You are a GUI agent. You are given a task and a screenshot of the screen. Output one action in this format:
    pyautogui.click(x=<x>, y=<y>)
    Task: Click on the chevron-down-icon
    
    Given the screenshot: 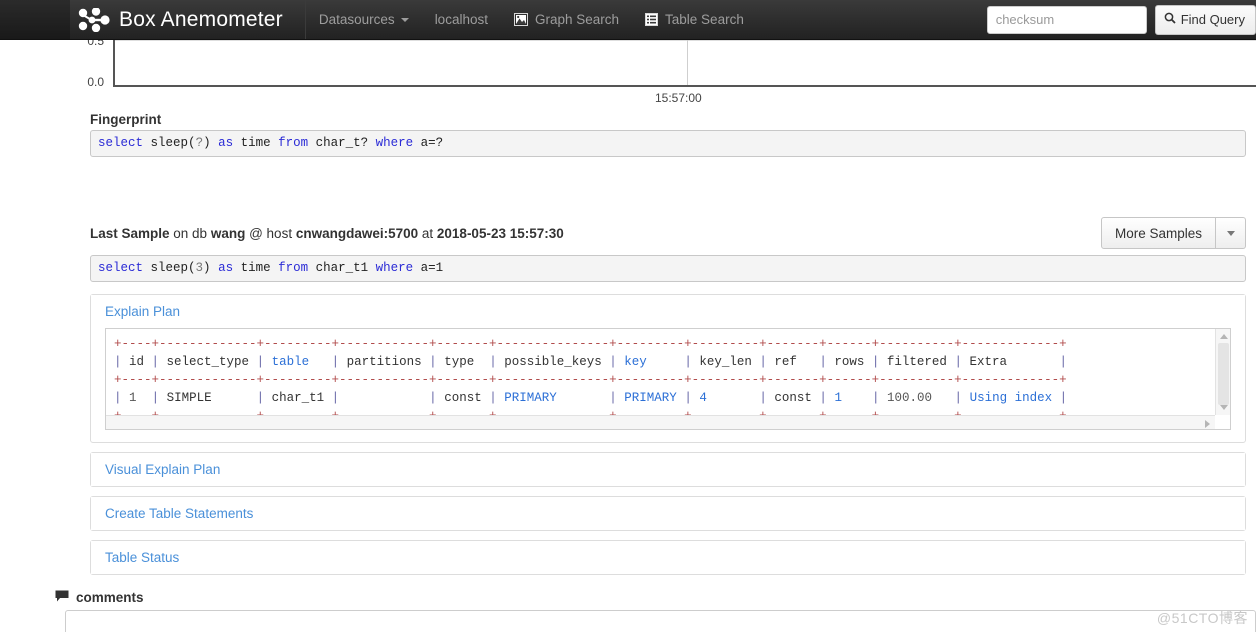 What is the action you would take?
    pyautogui.click(x=404, y=19)
    